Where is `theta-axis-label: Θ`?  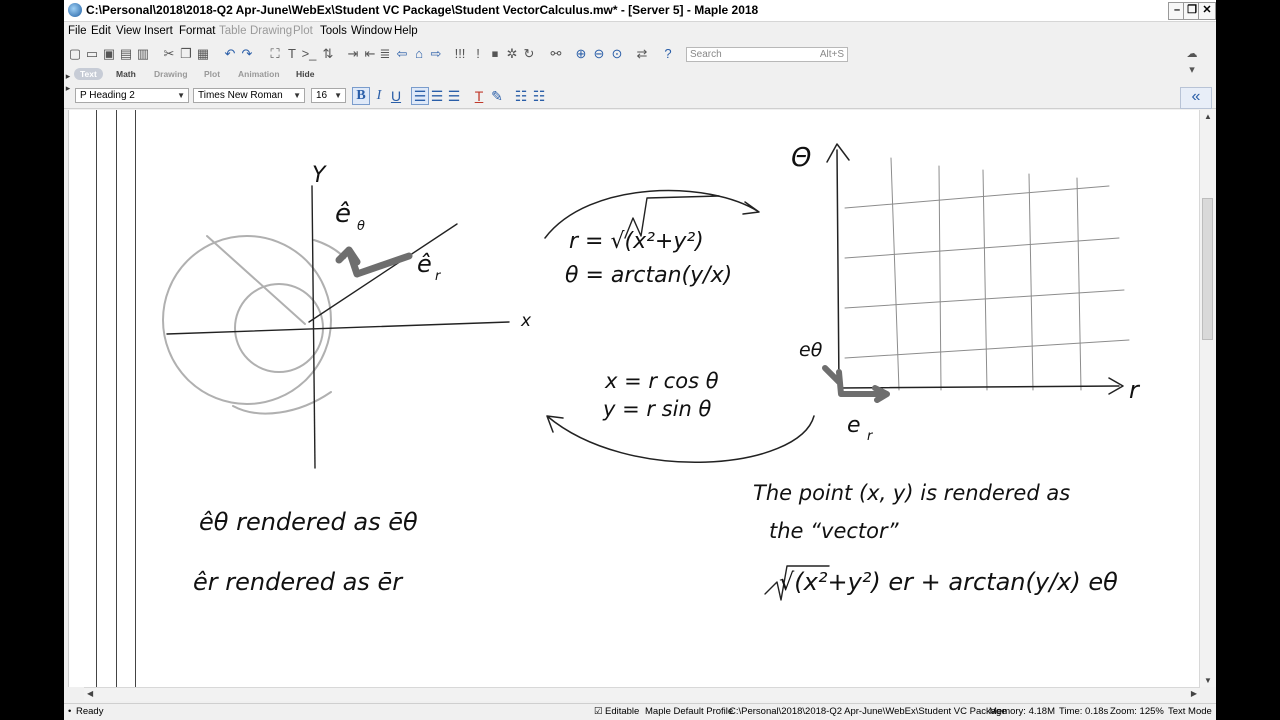
theta-axis-label: Θ is located at coordinates (801, 158).